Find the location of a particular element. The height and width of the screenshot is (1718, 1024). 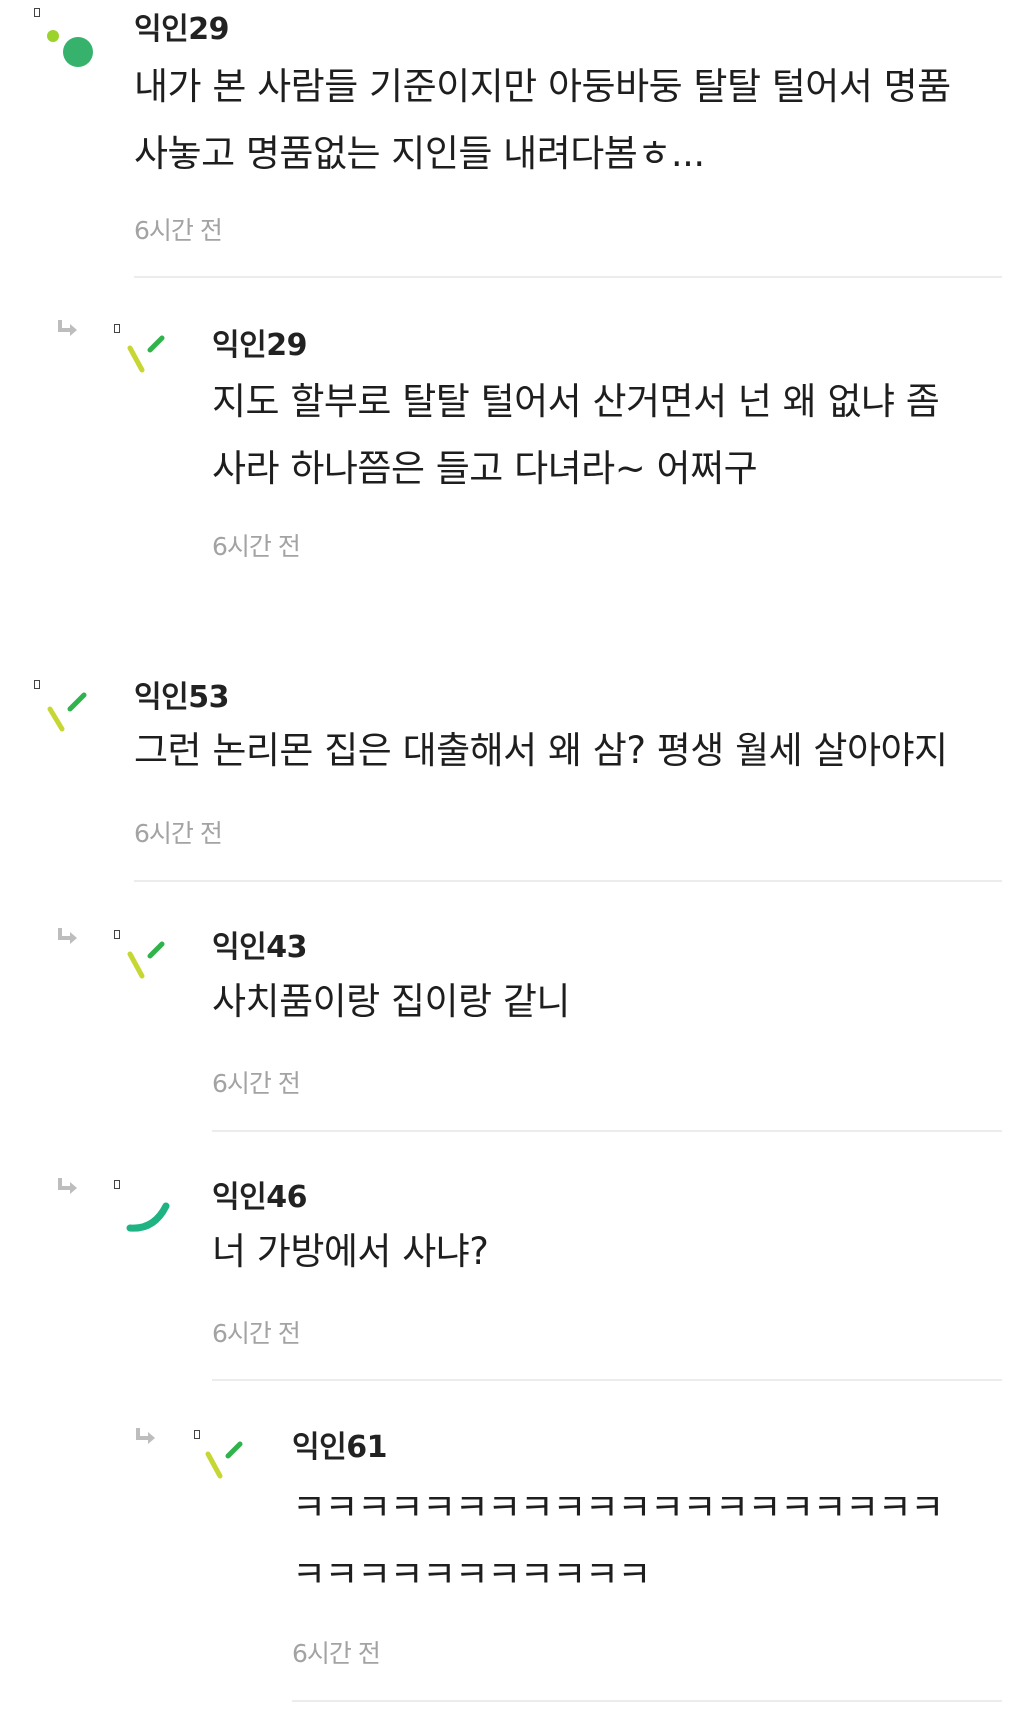

comment-author: 익인53 is located at coordinates (181, 694).